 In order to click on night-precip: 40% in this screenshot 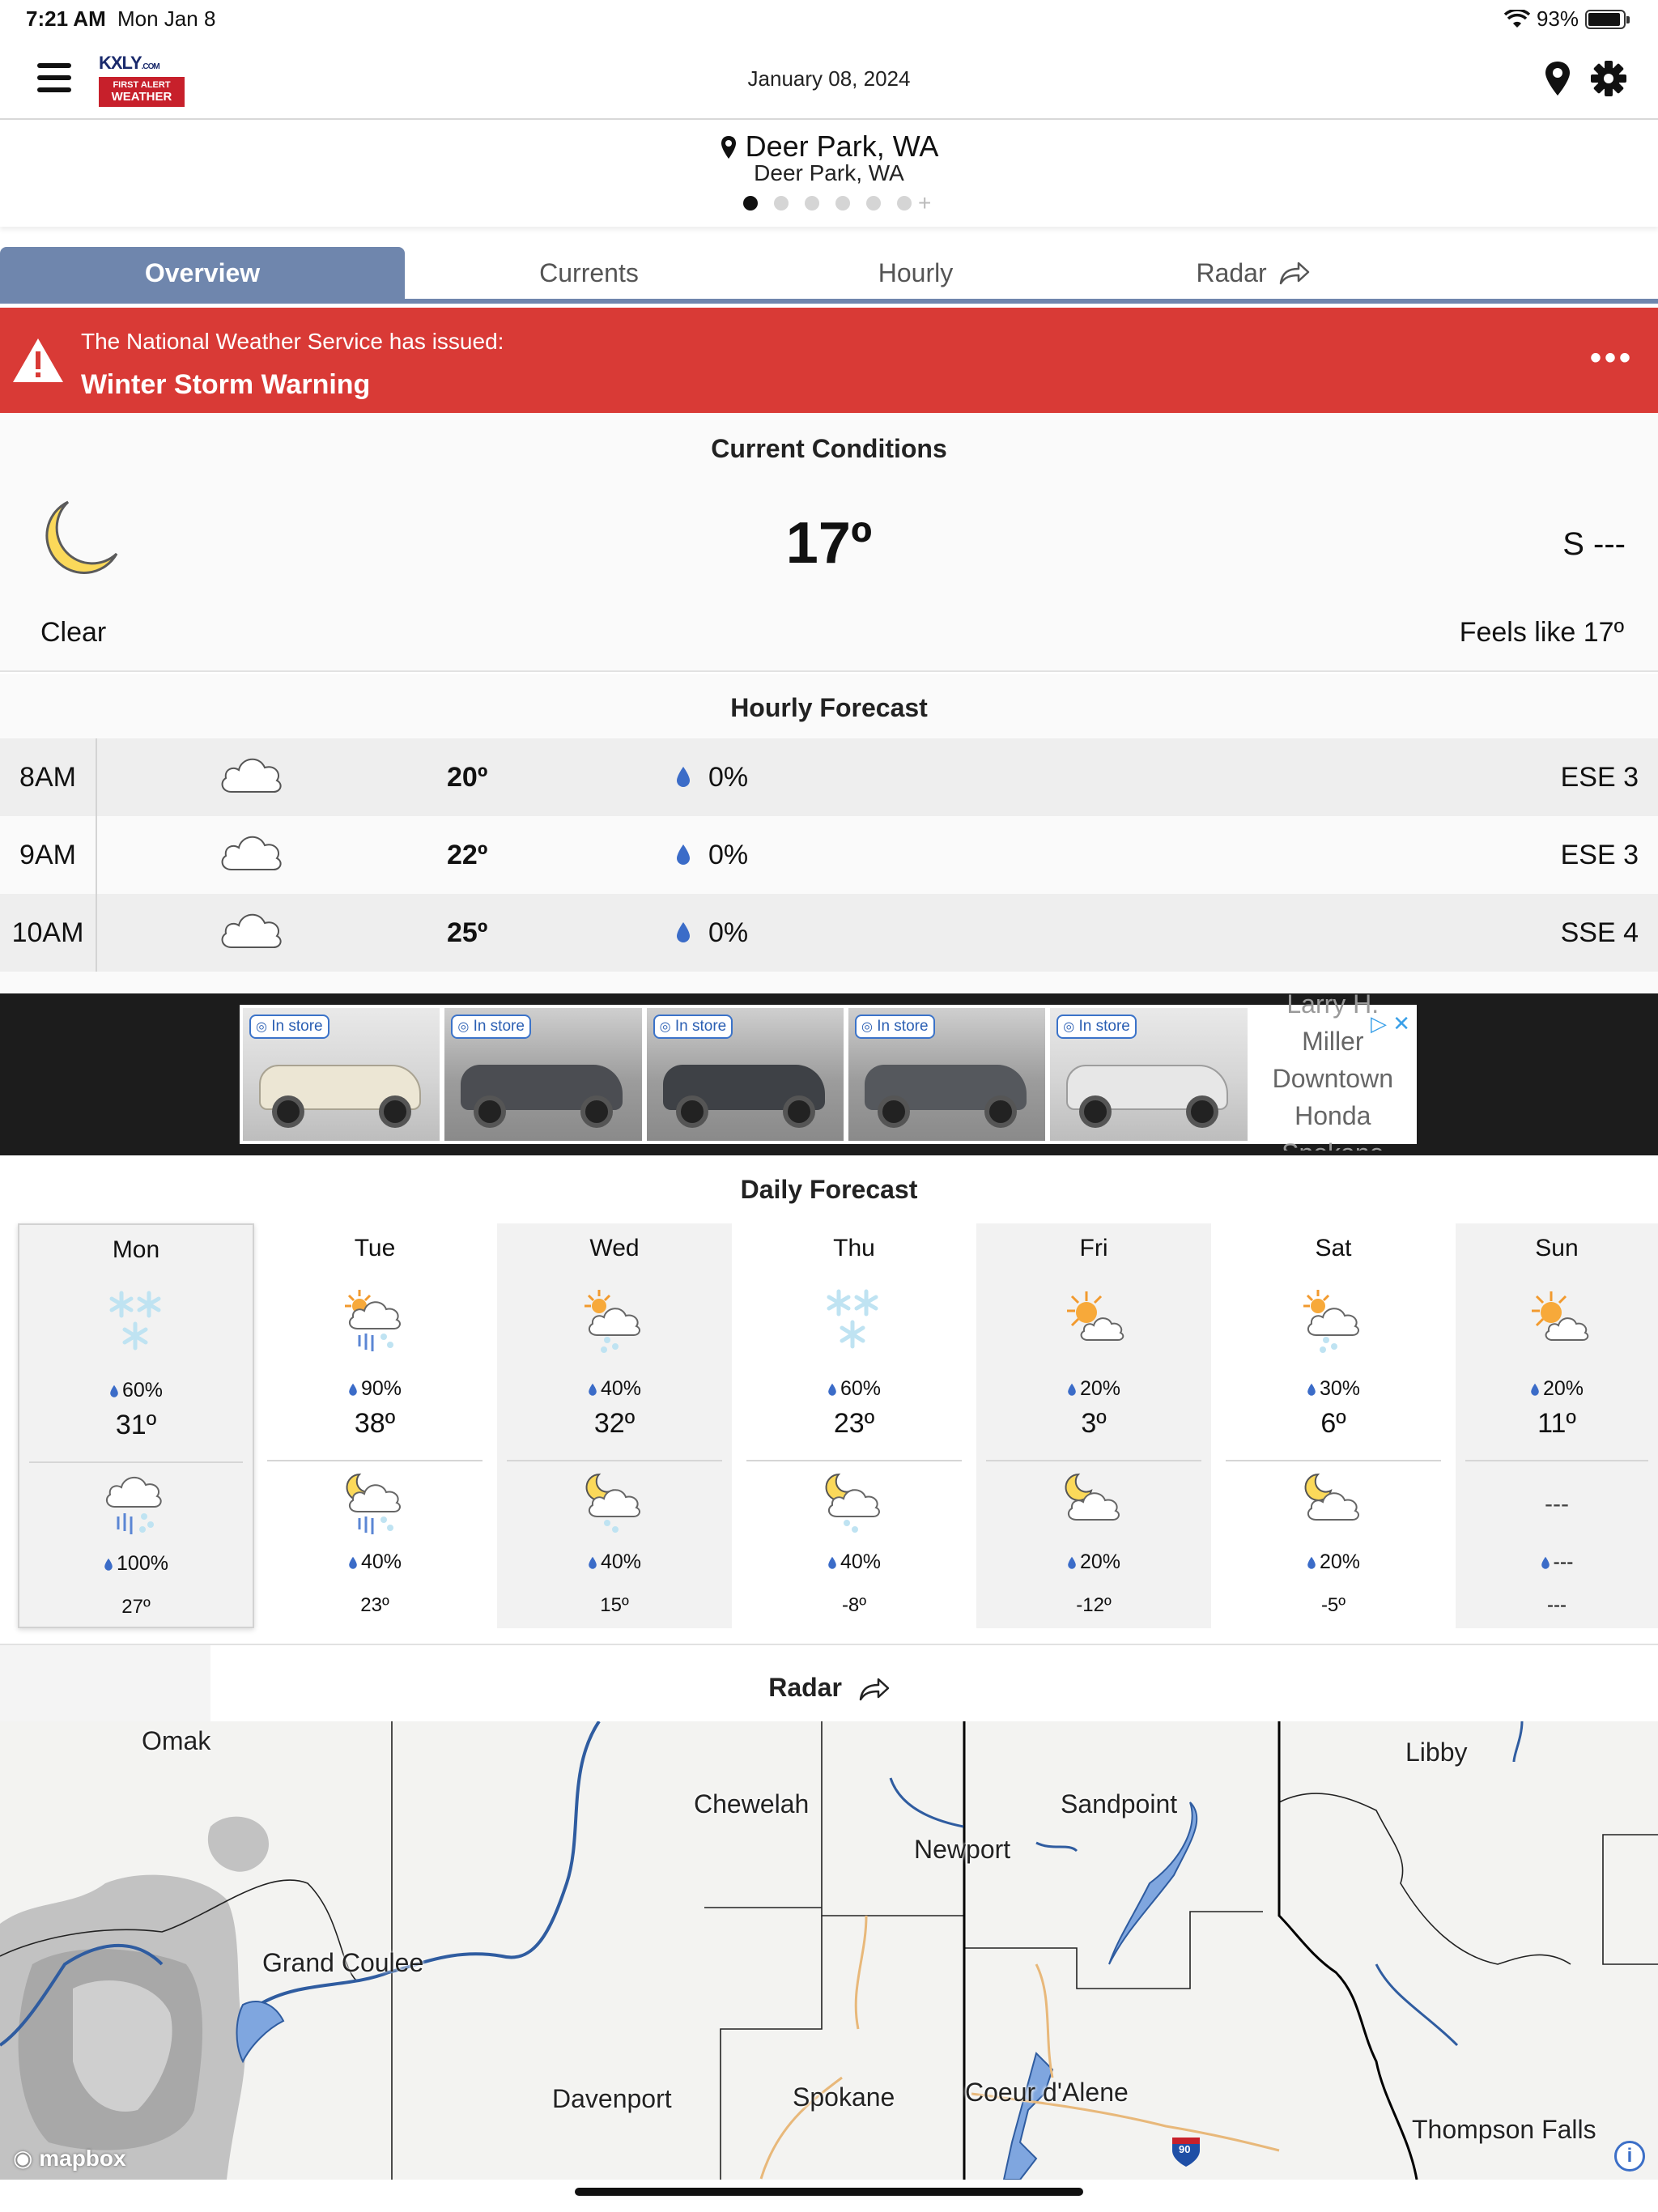, I will do `click(621, 1562)`.